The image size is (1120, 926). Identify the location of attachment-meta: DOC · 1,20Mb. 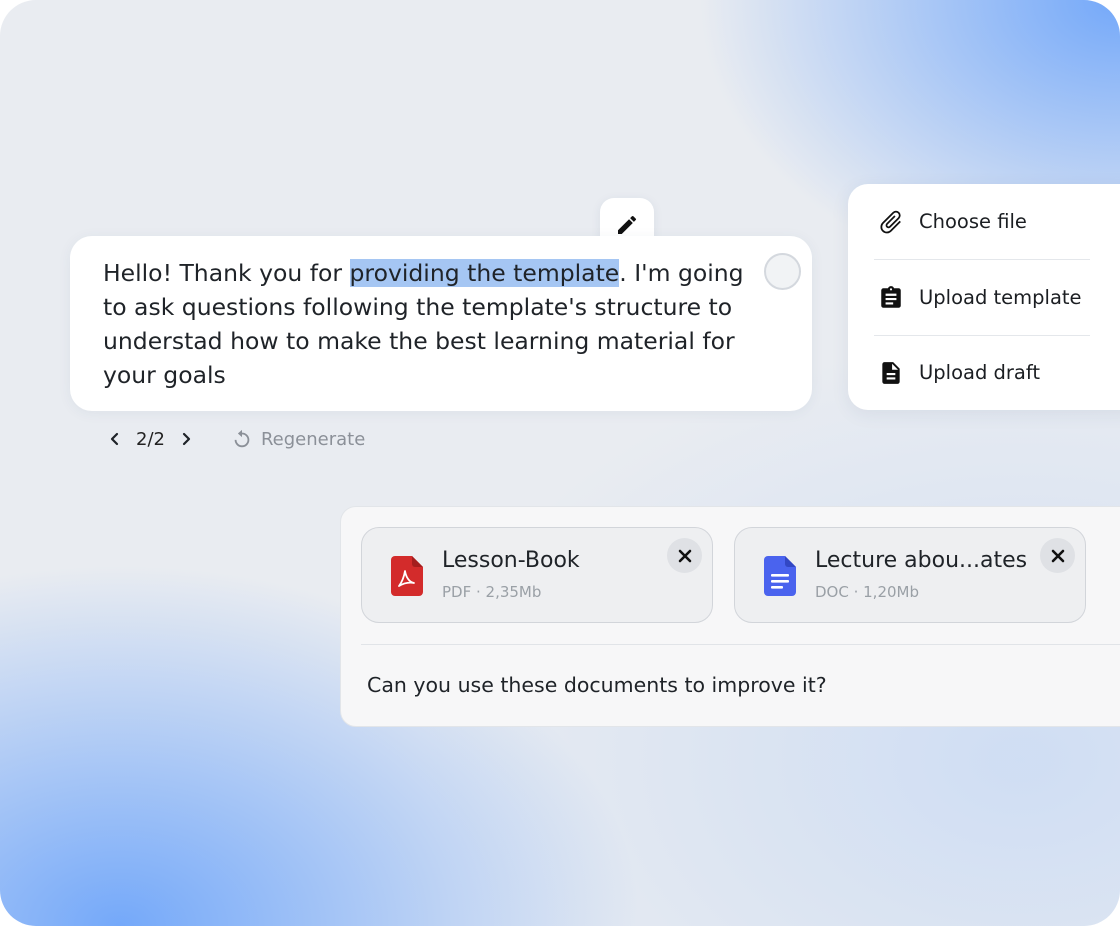
(867, 592).